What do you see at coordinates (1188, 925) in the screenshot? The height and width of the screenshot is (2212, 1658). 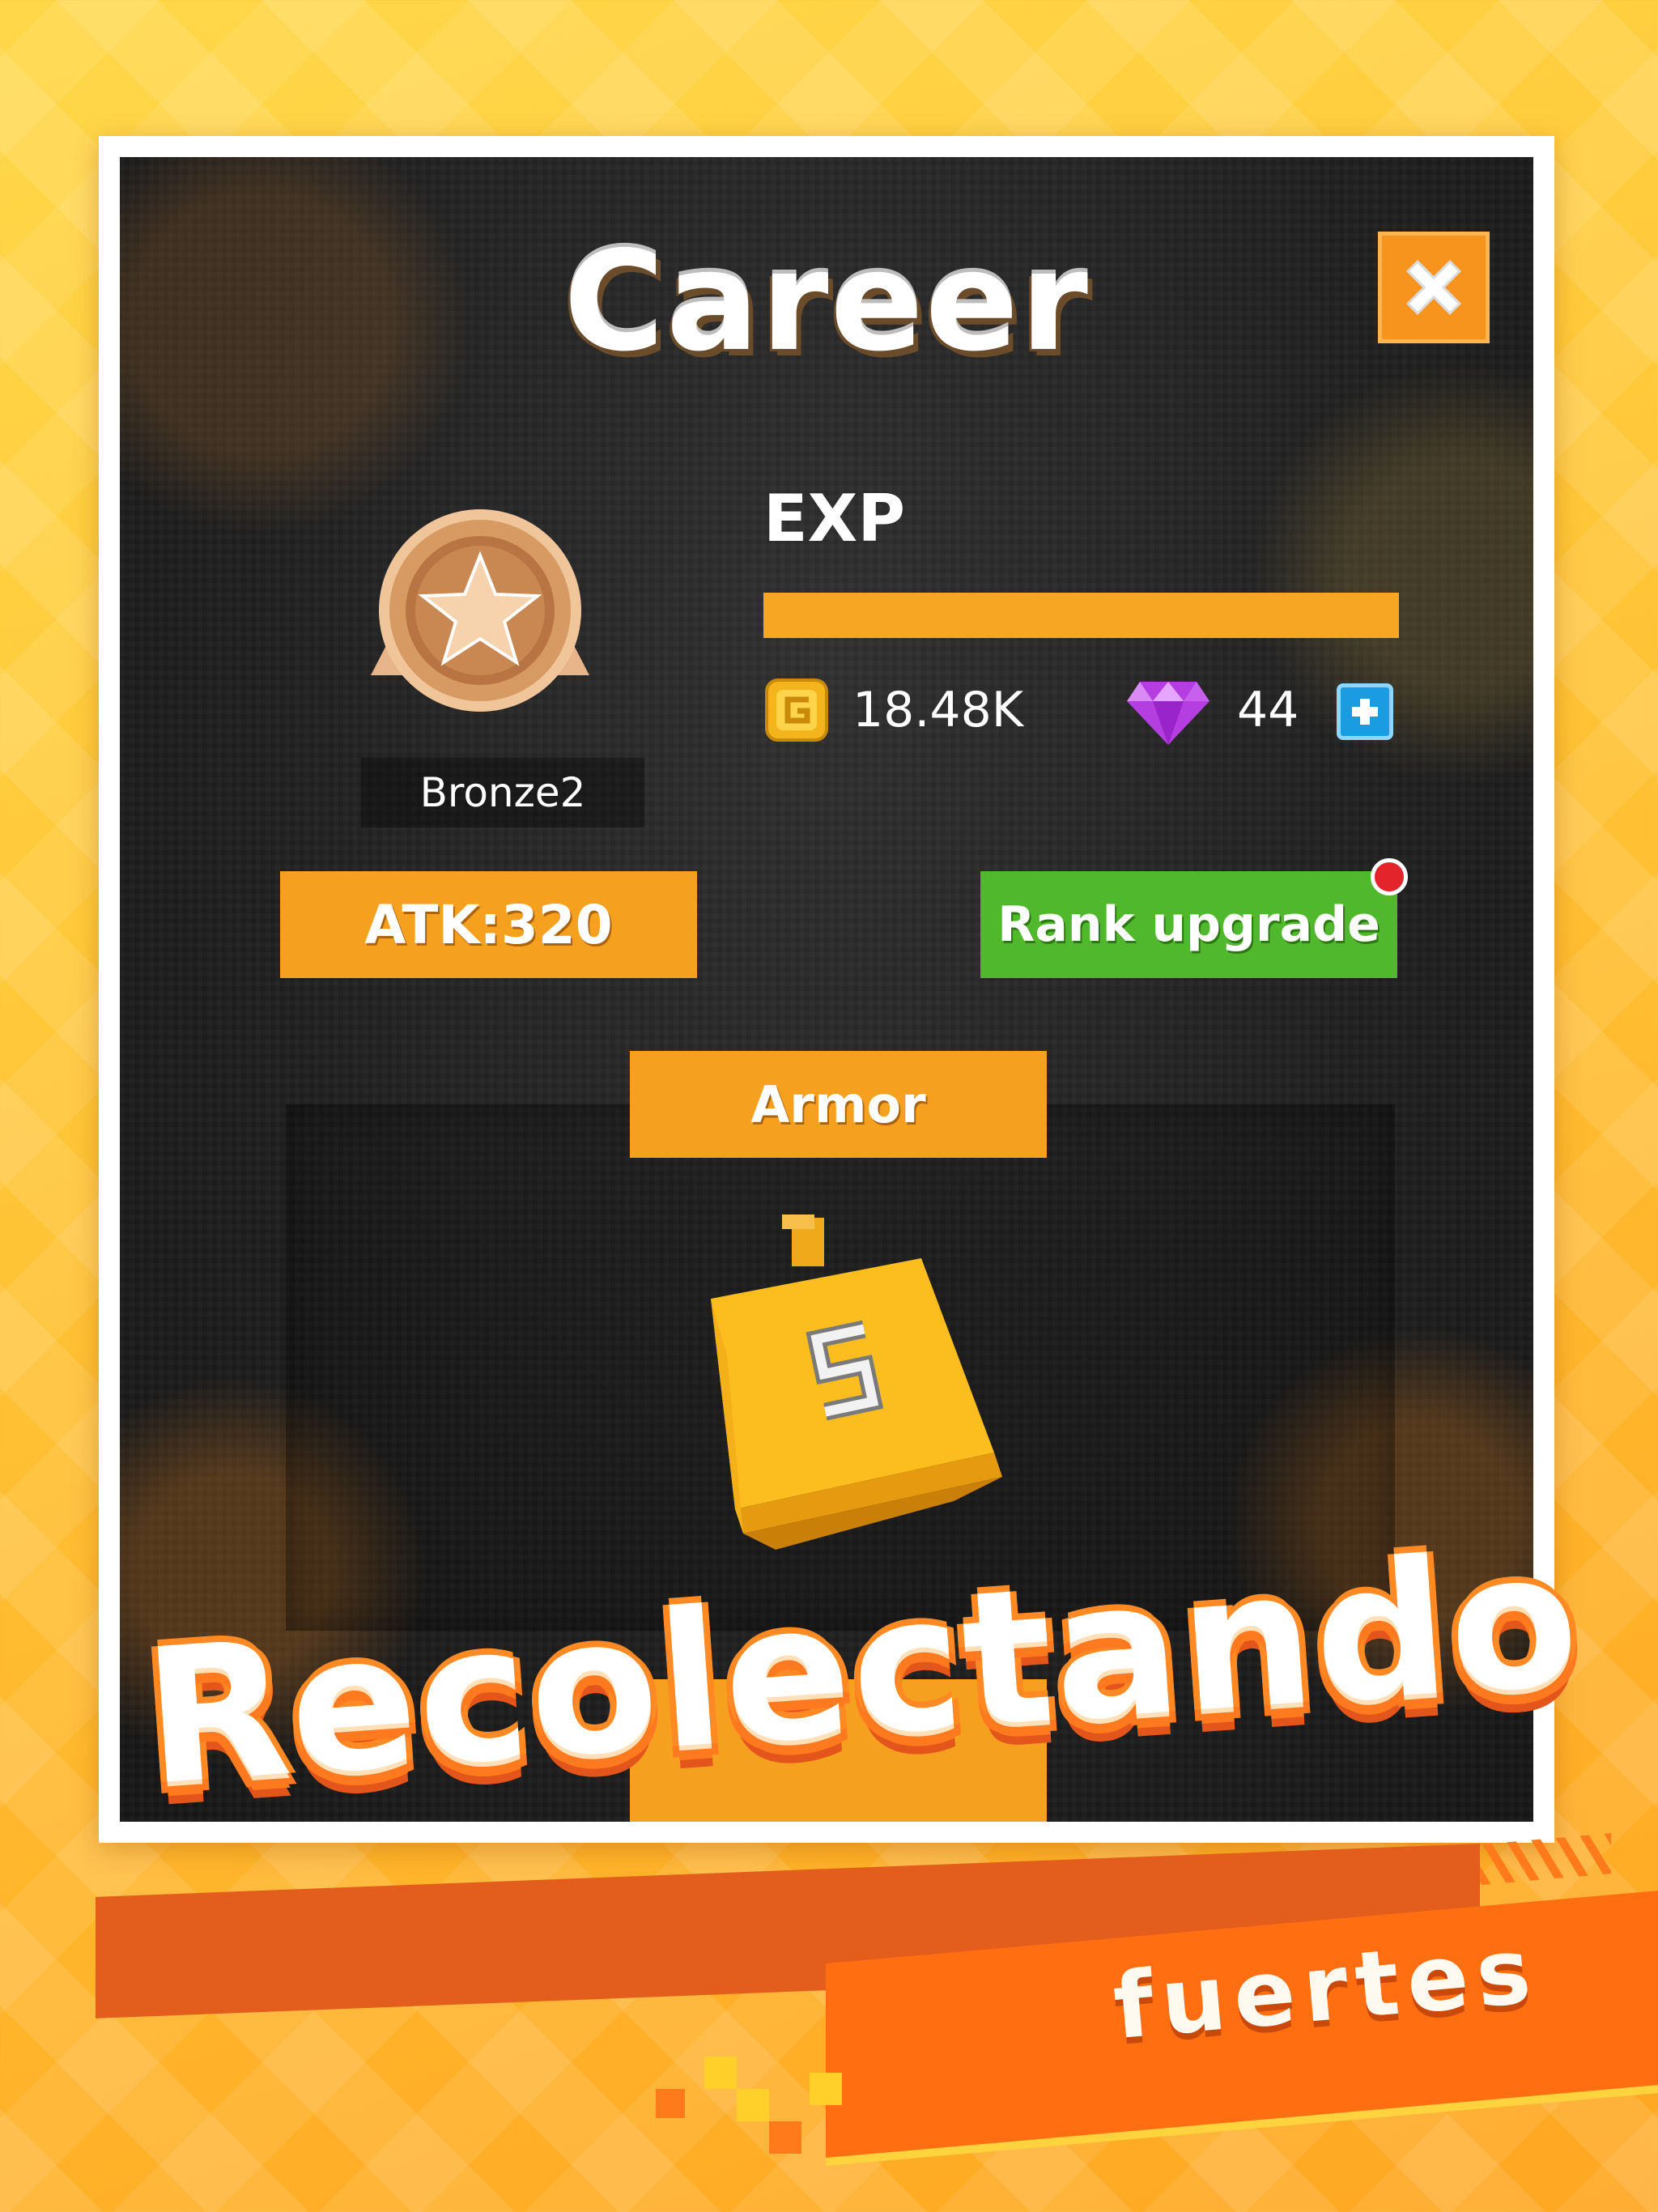 I see `rank-upgrade-button: Rank upgrade` at bounding box center [1188, 925].